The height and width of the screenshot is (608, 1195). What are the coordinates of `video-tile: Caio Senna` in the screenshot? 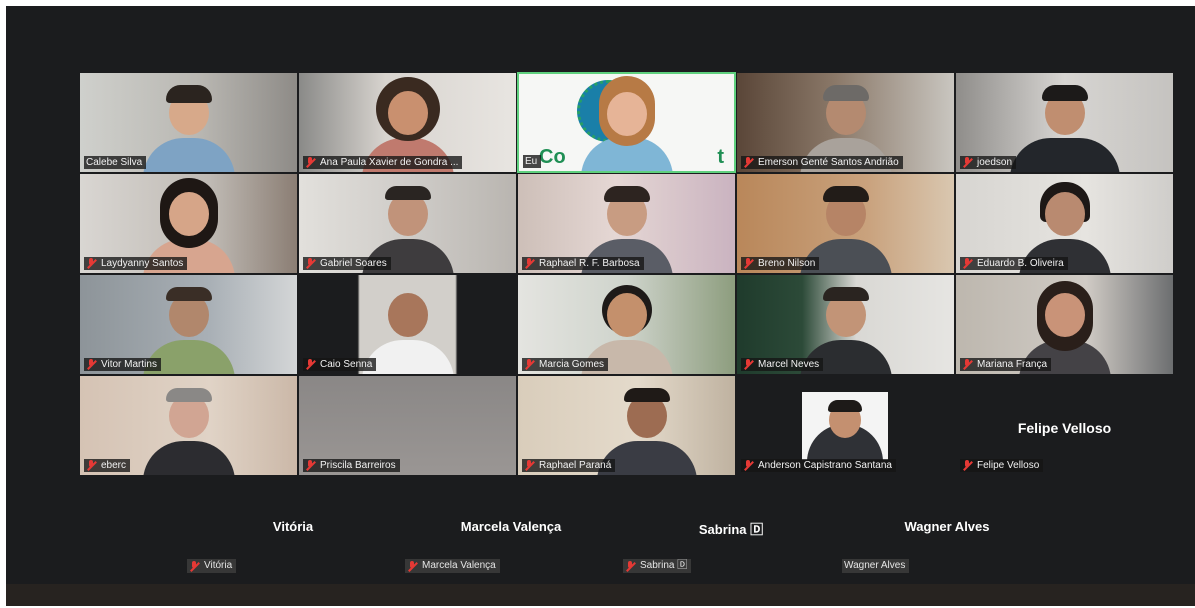 It's located at (407, 324).